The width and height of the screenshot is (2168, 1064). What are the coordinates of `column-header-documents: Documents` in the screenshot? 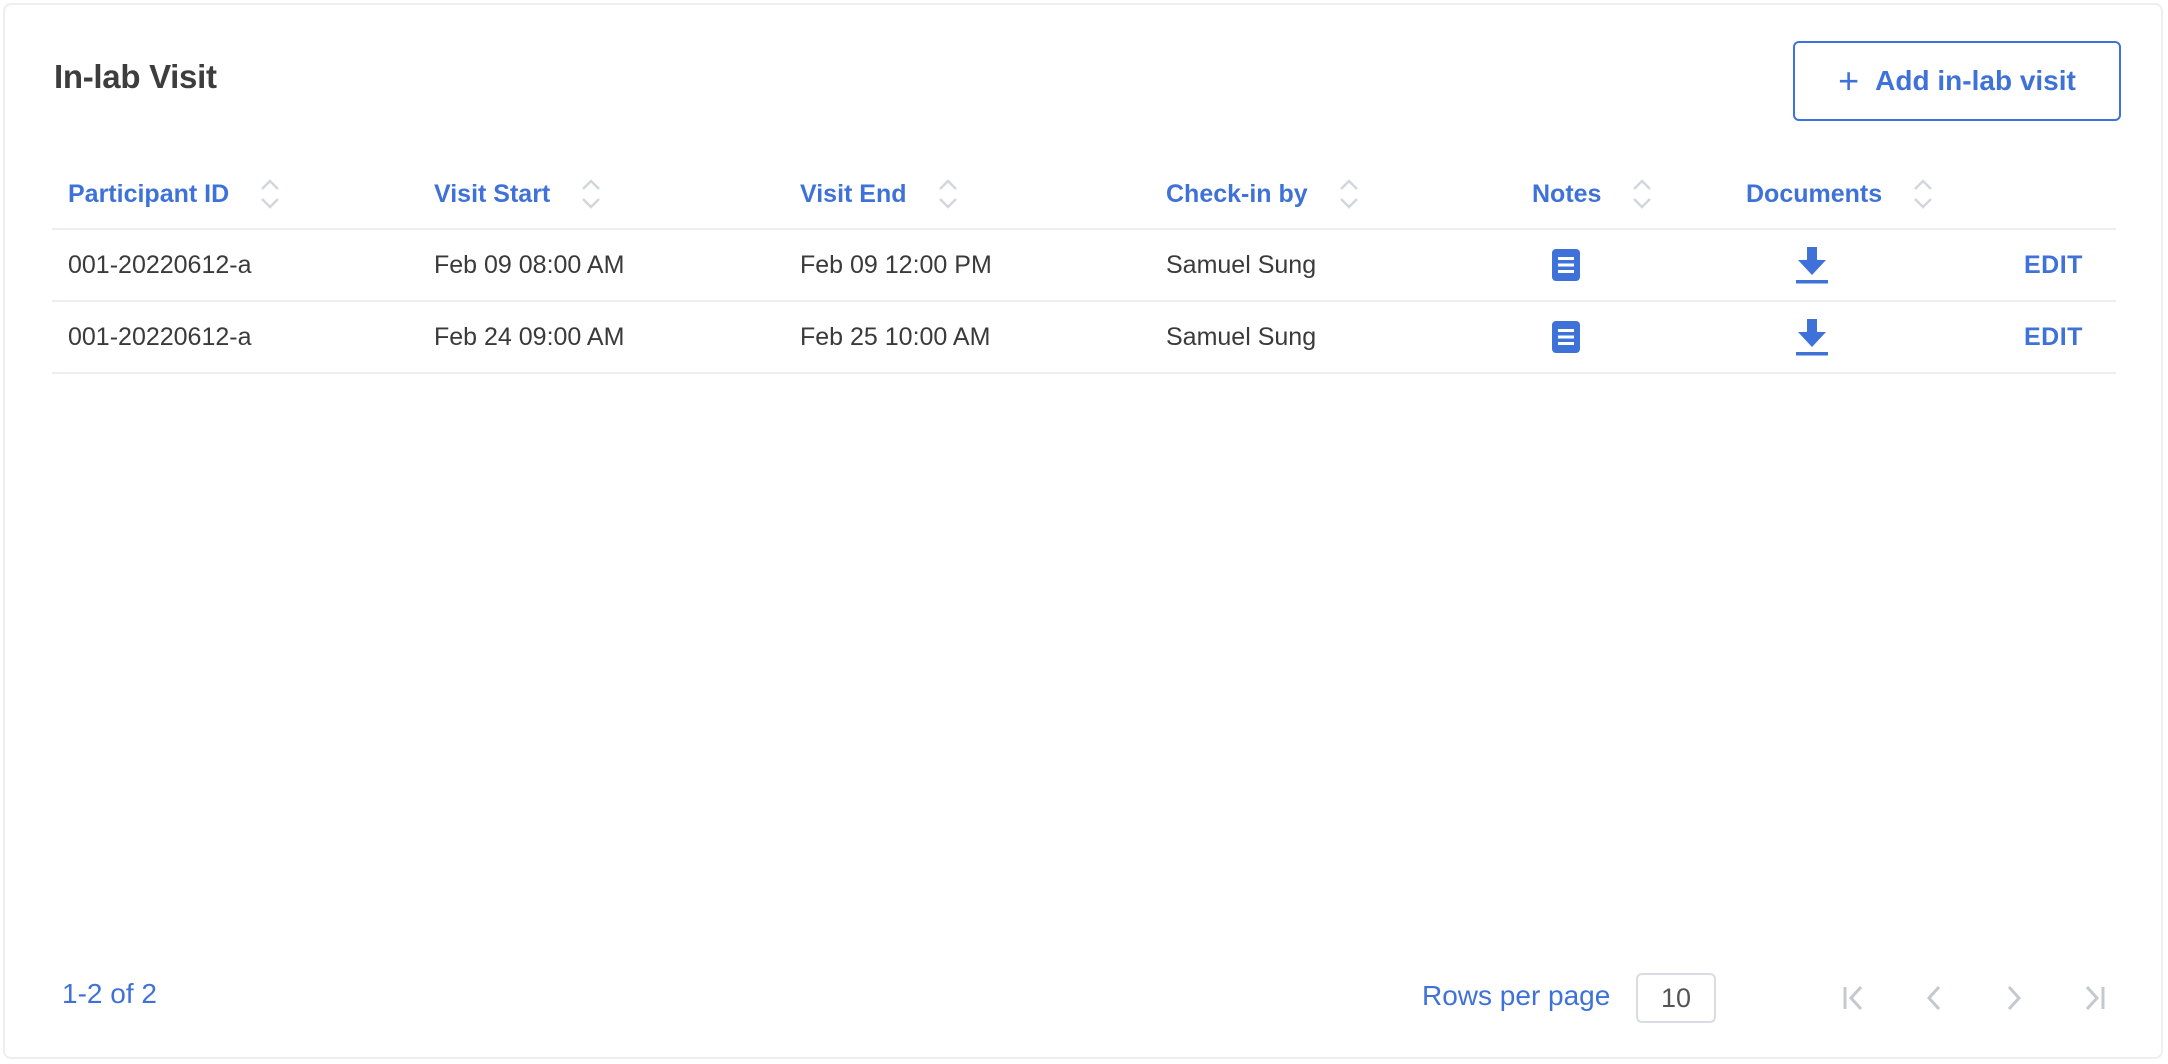 It's located at (1841, 194).